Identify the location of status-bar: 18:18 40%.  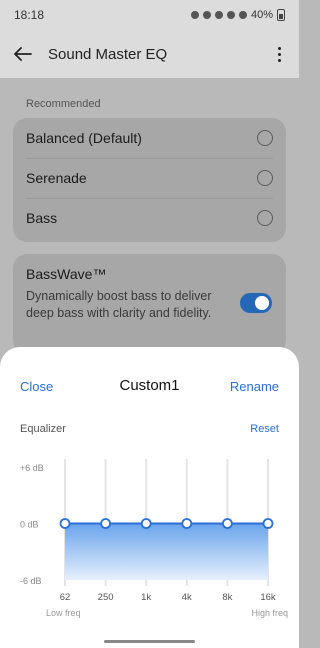
(149, 15).